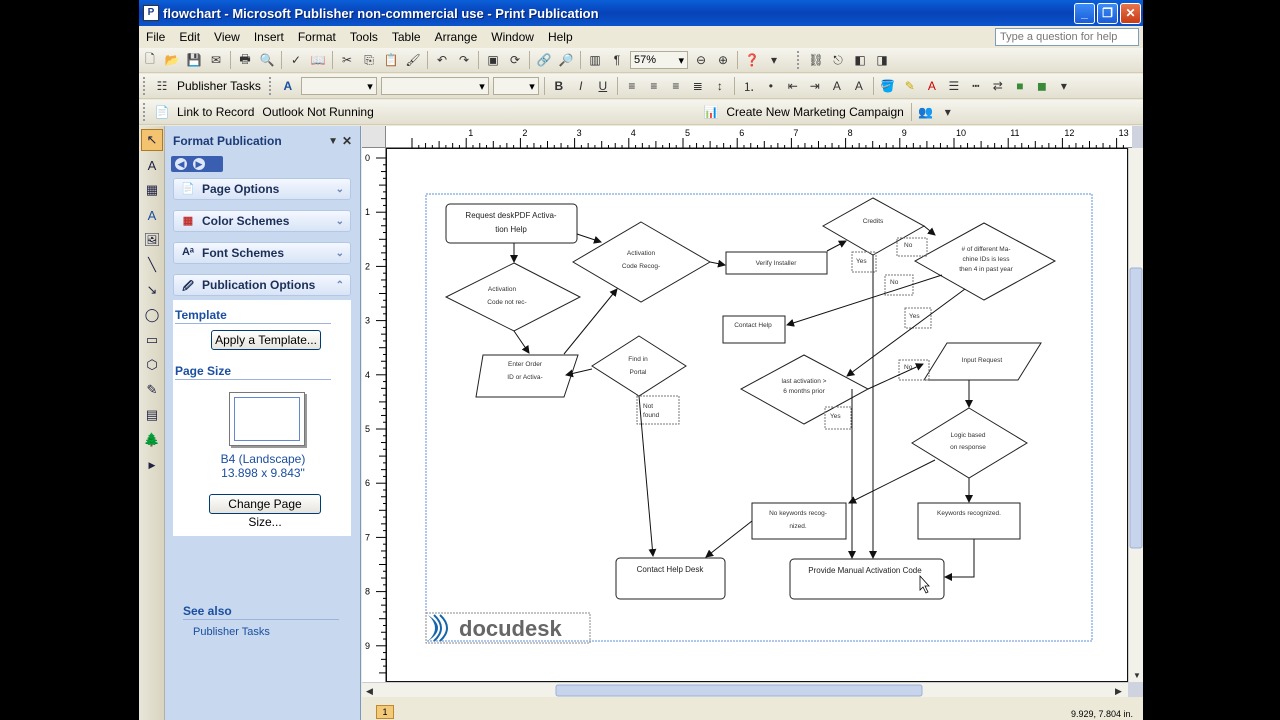  Describe the element at coordinates (720, 86) in the screenshot. I see `line-spacing-icon: ↕` at that location.